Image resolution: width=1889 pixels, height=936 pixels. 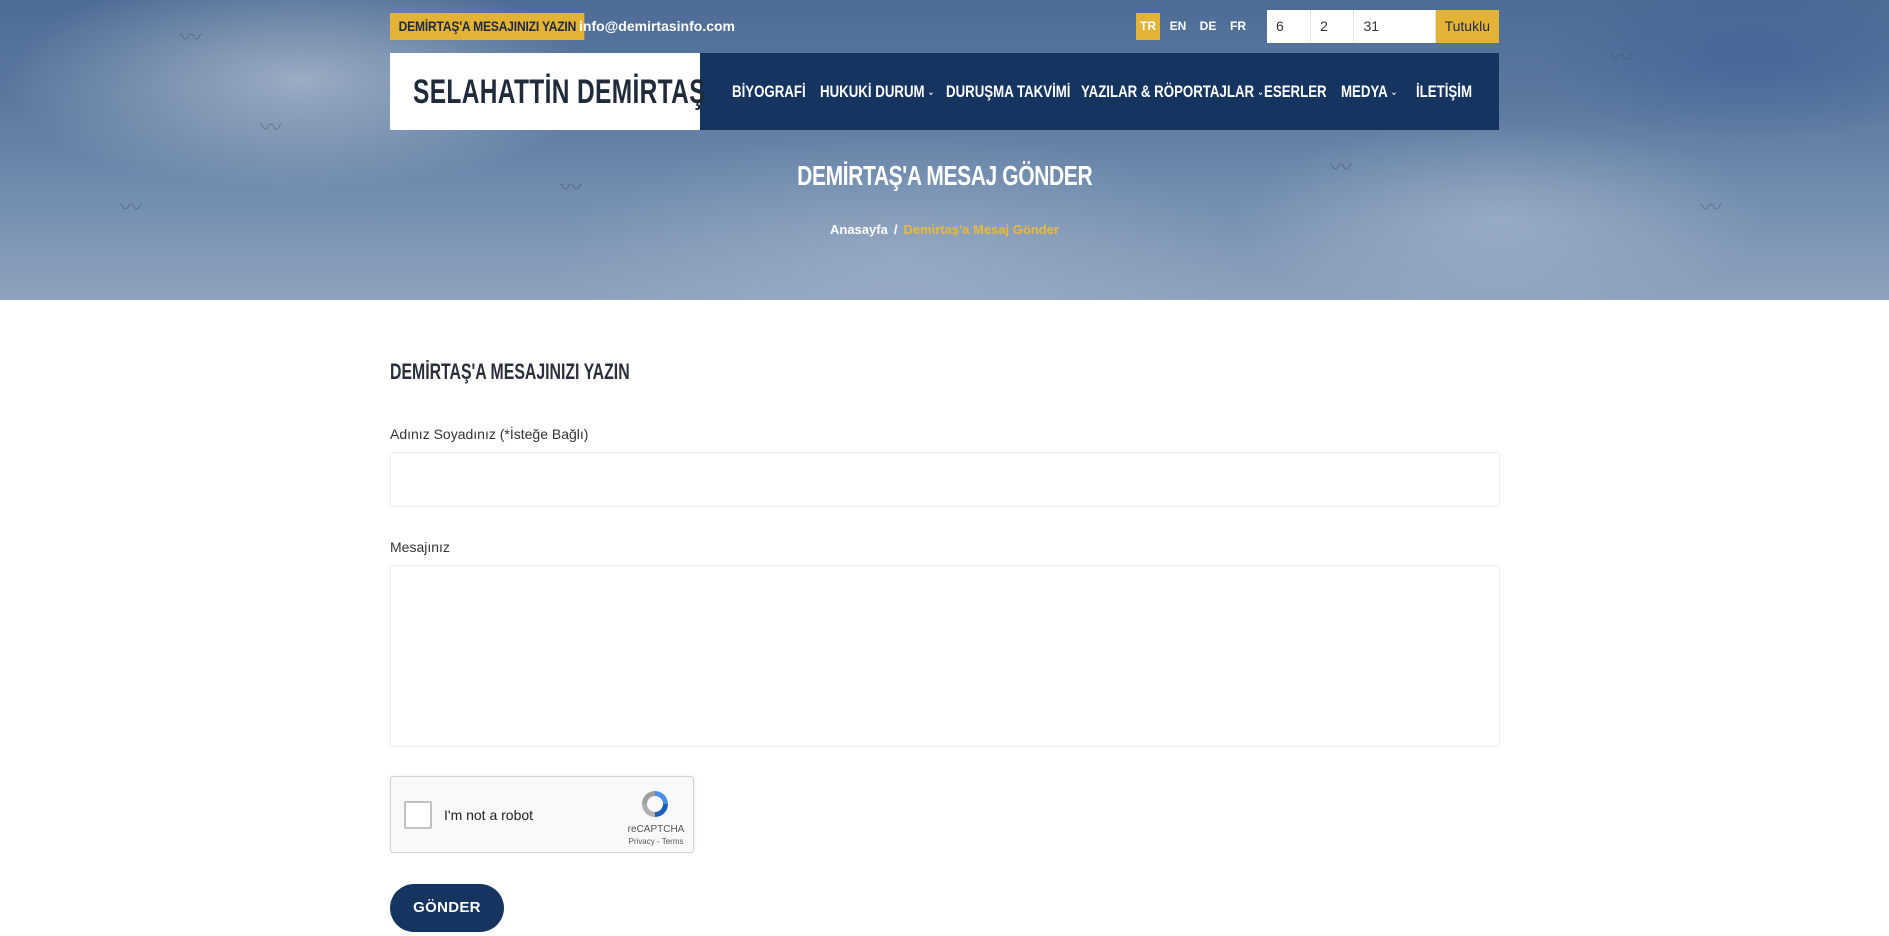 What do you see at coordinates (418, 815) in the screenshot?
I see `recaptcha-checkbox` at bounding box center [418, 815].